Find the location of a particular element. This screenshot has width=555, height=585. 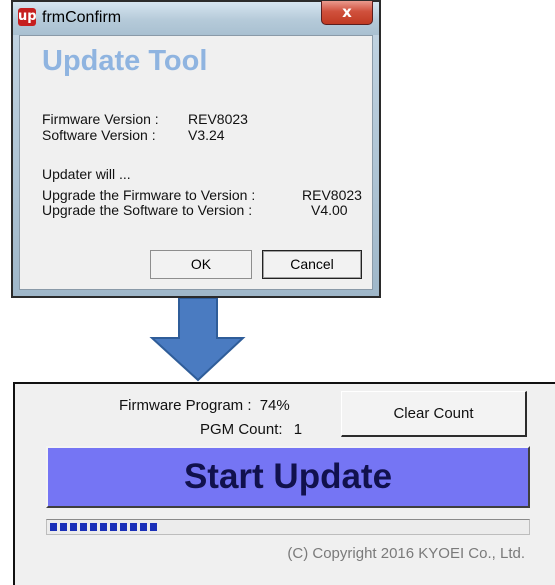

pgm-count-value: 1 is located at coordinates (298, 429).